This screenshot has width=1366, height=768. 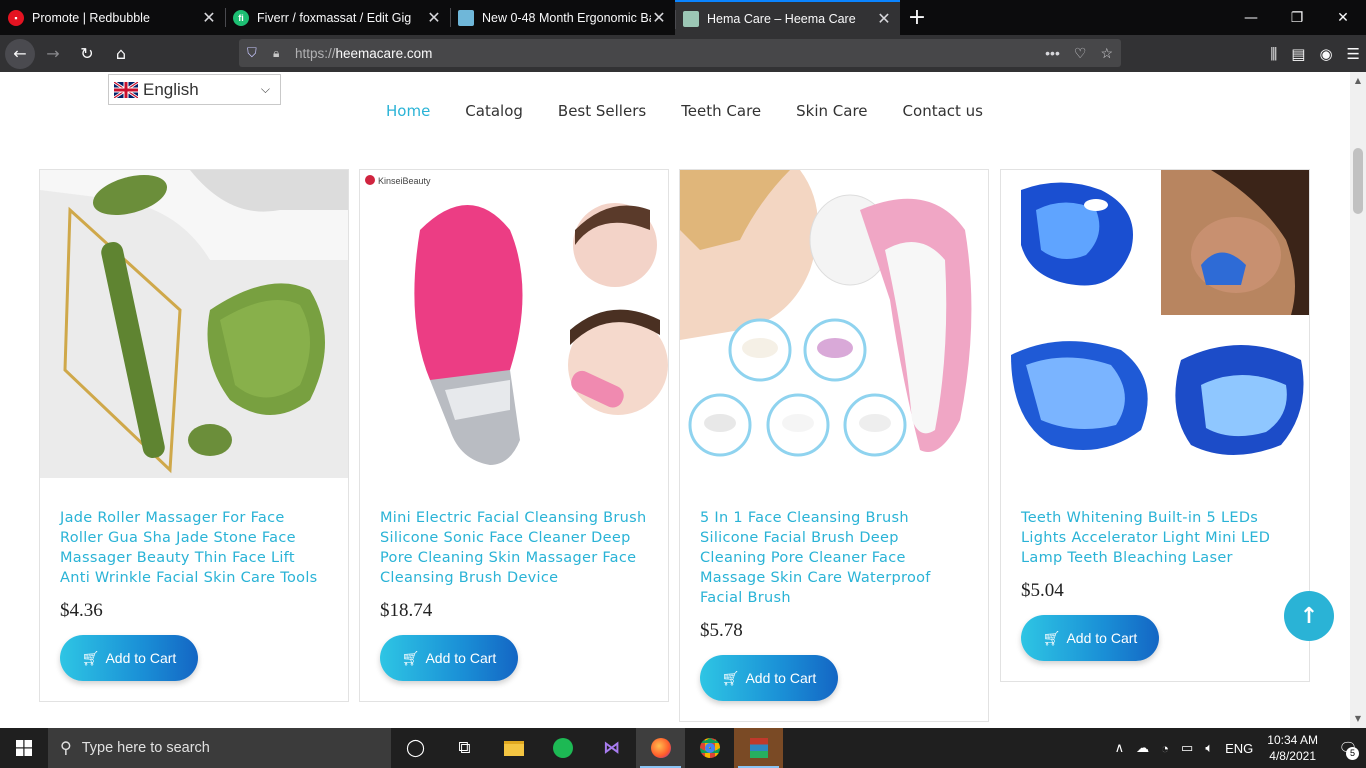 What do you see at coordinates (1165, 748) in the screenshot?
I see `network-icon: ◔` at bounding box center [1165, 748].